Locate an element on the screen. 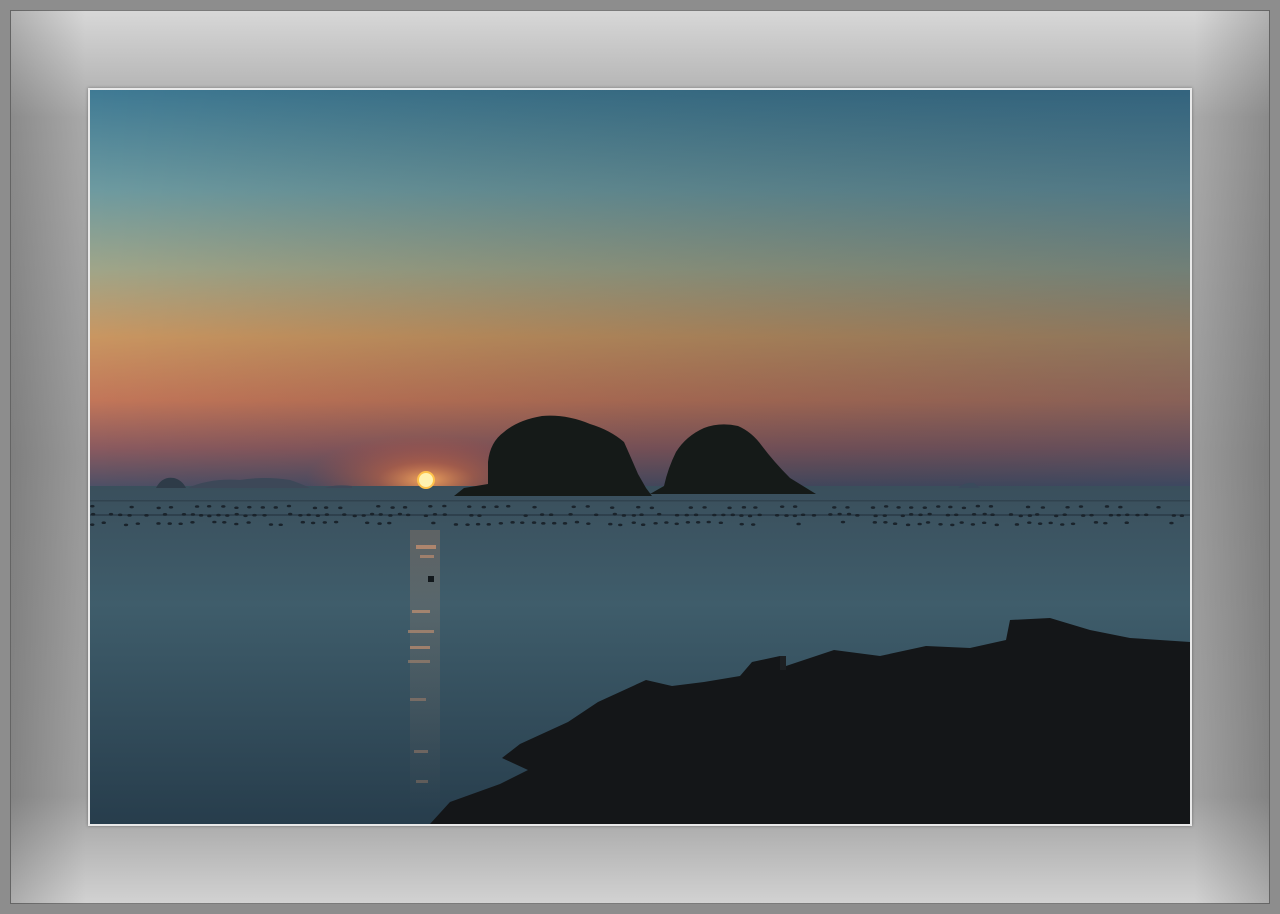 The image size is (1280, 914). rock-post is located at coordinates (783, 663).